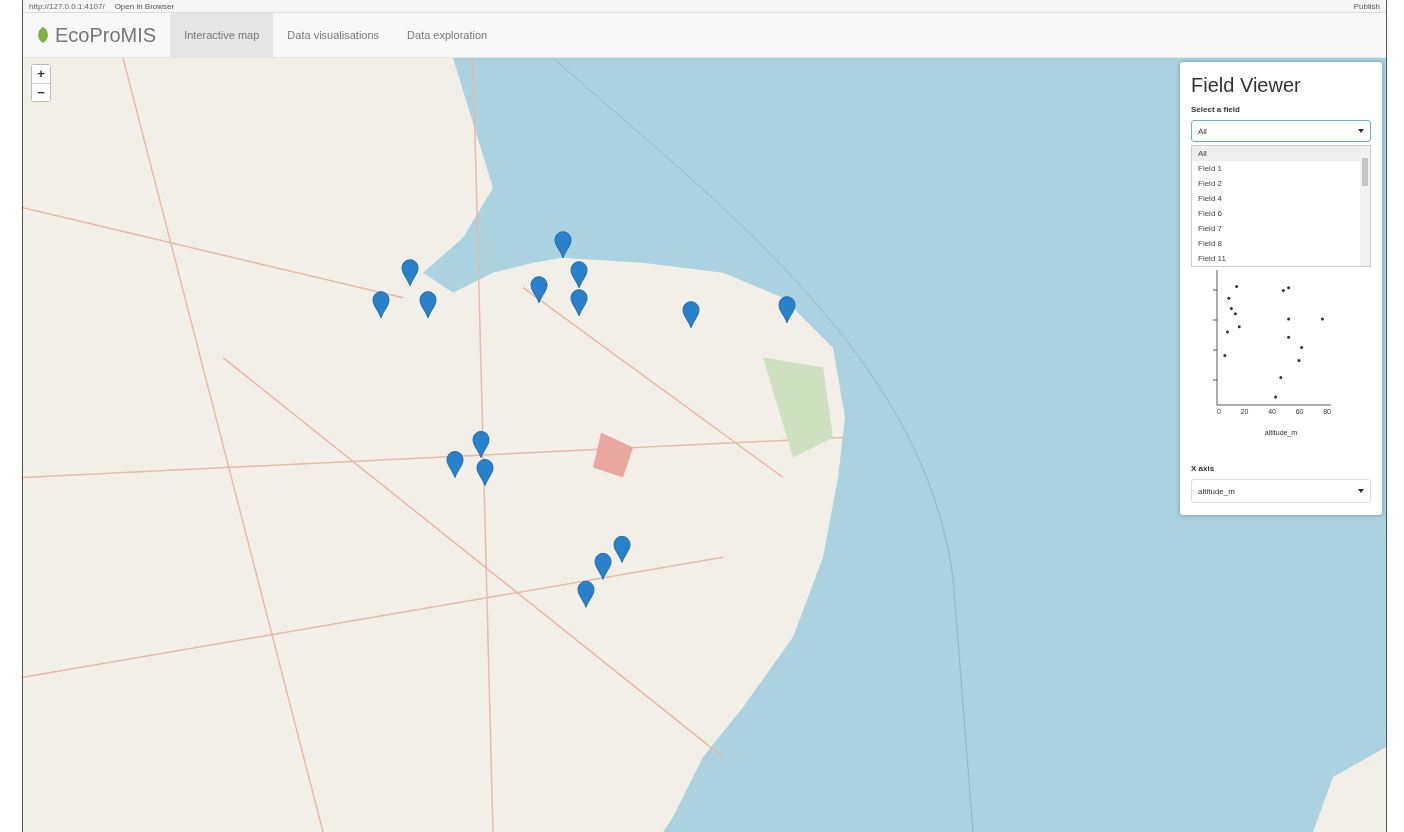 This screenshot has width=1404, height=832. I want to click on field-option: Field 1, so click(1276, 168).